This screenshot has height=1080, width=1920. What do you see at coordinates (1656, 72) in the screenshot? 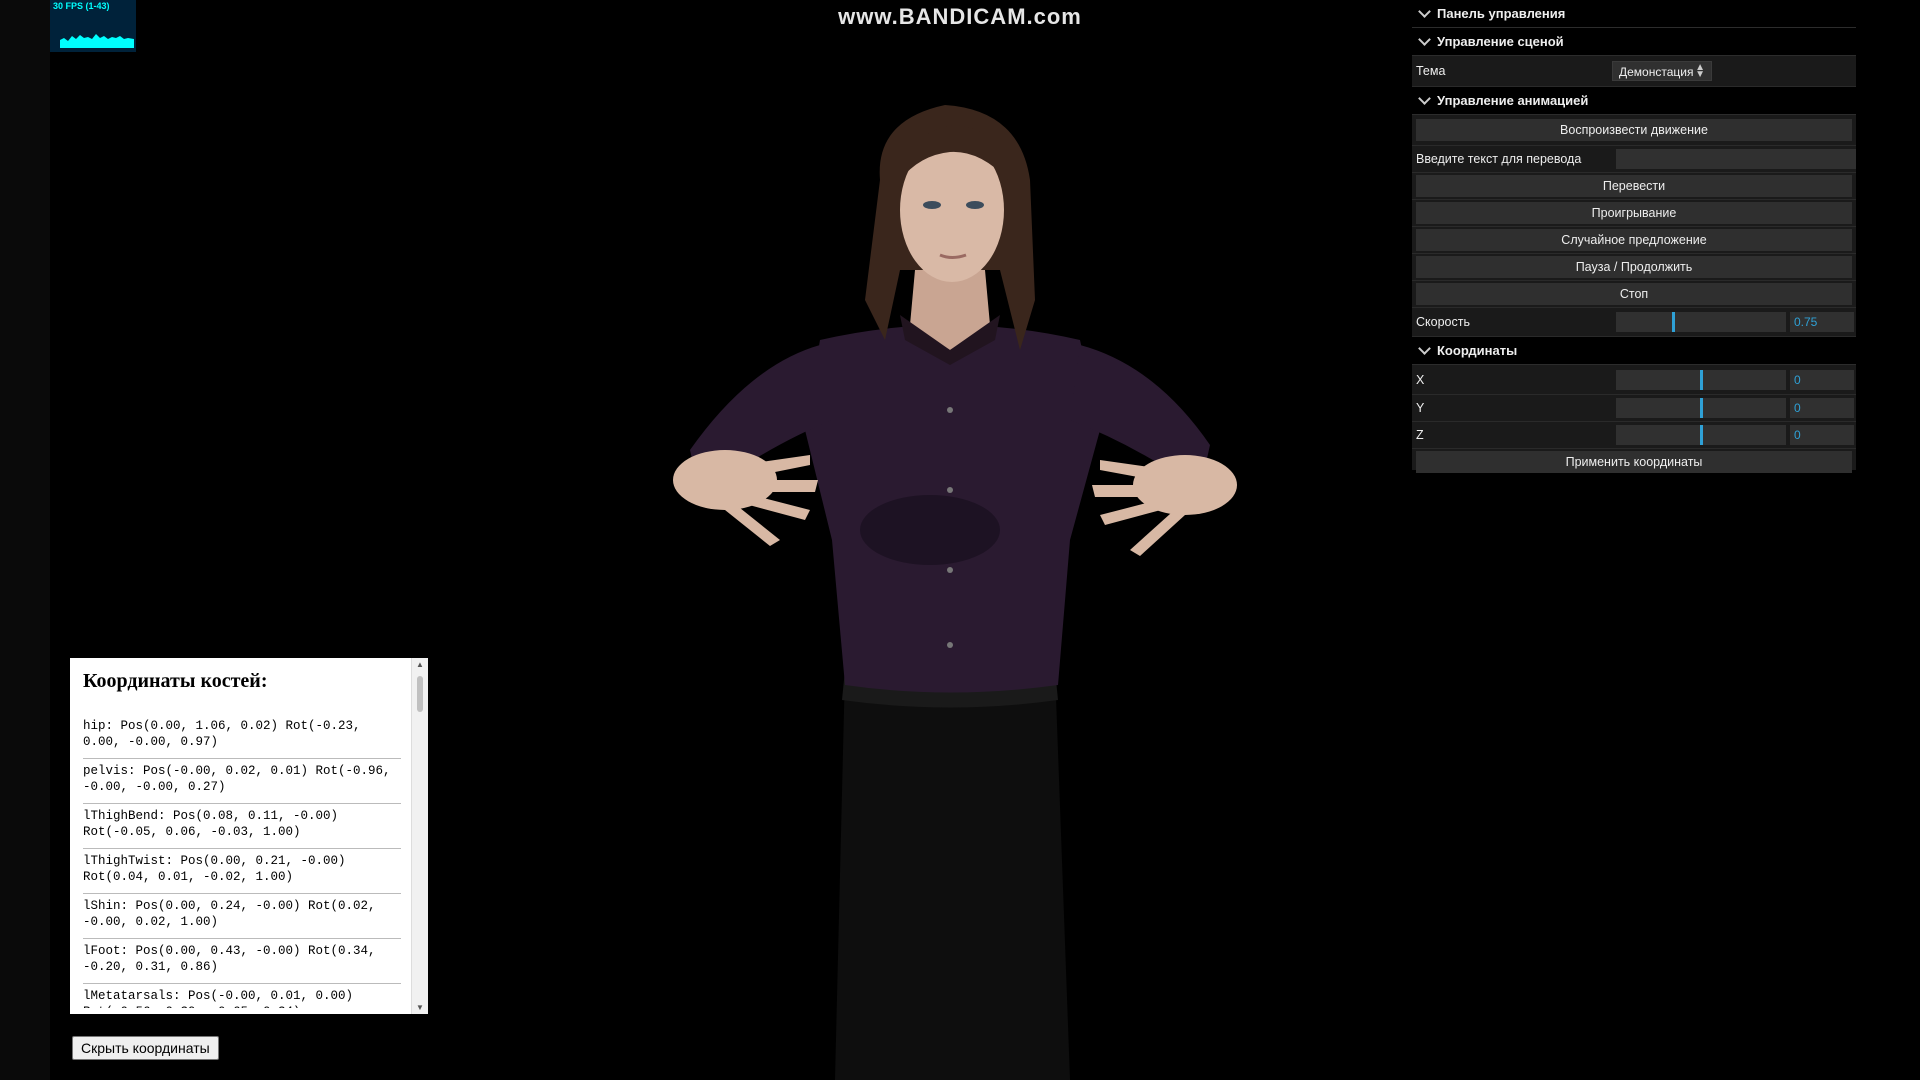
I see `theme-select-value: Демонстация` at bounding box center [1656, 72].